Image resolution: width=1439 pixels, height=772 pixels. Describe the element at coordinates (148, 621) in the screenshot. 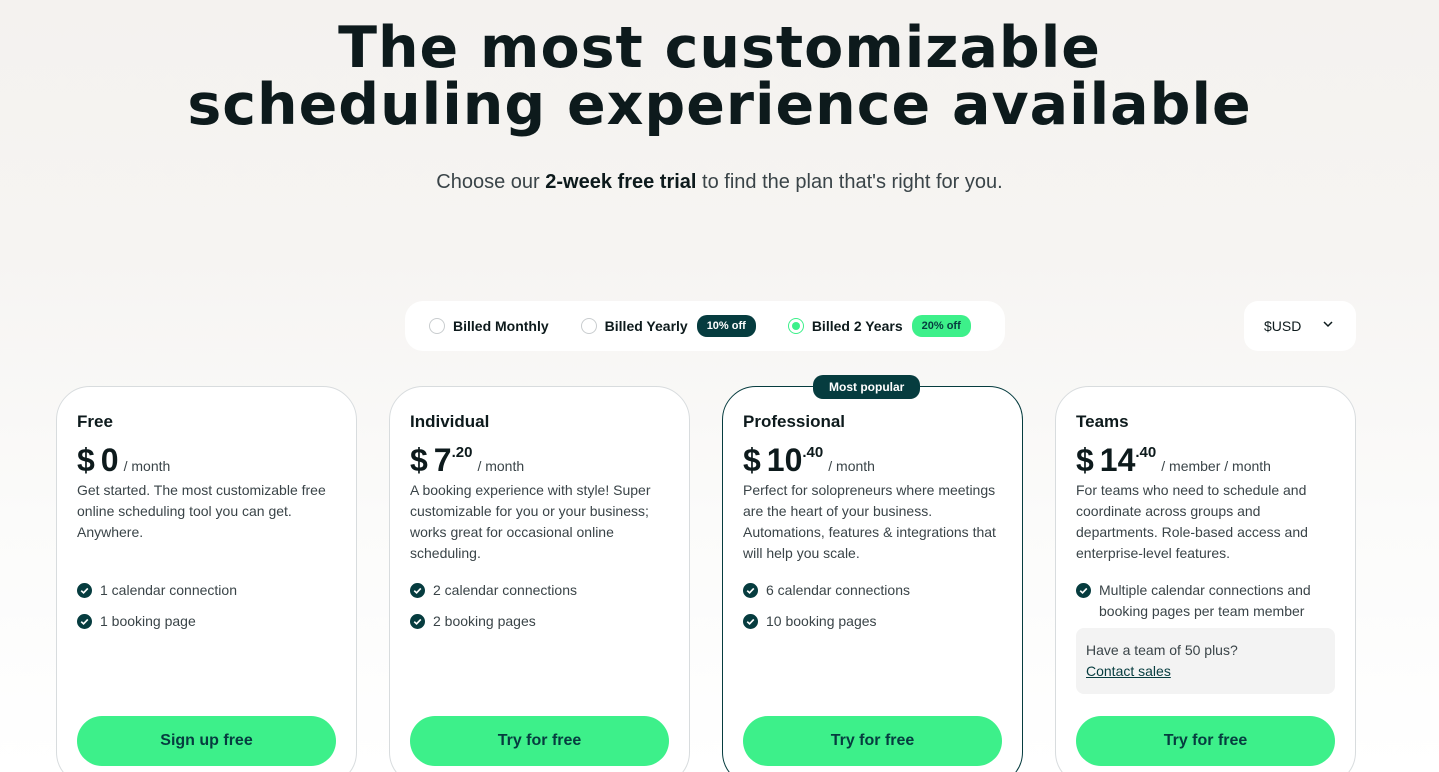

I see `feature-text: 1 booking page` at that location.